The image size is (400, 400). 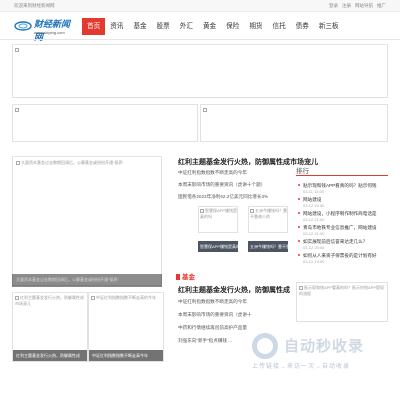 I want to click on section-heading-fund: 基金, so click(x=185, y=276).